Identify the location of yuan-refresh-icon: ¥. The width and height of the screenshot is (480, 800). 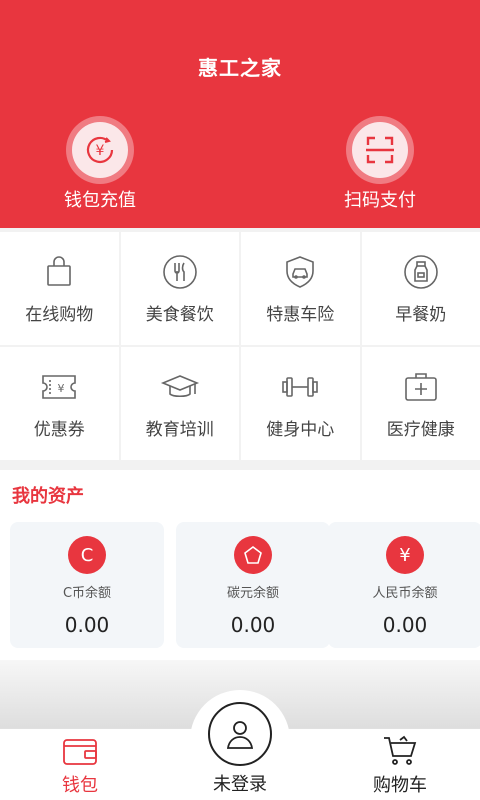
(100, 150).